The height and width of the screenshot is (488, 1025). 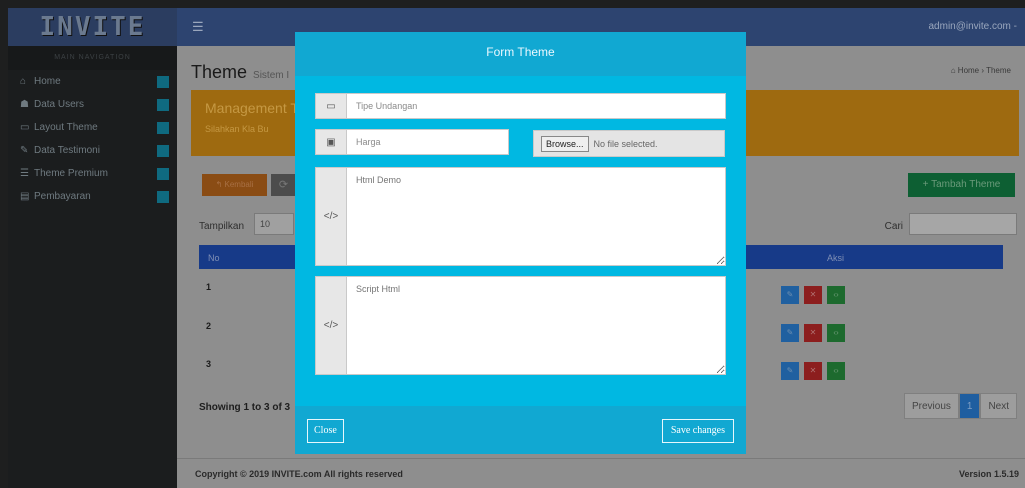 What do you see at coordinates (536, 216) in the screenshot?
I see `html-demo-textarea` at bounding box center [536, 216].